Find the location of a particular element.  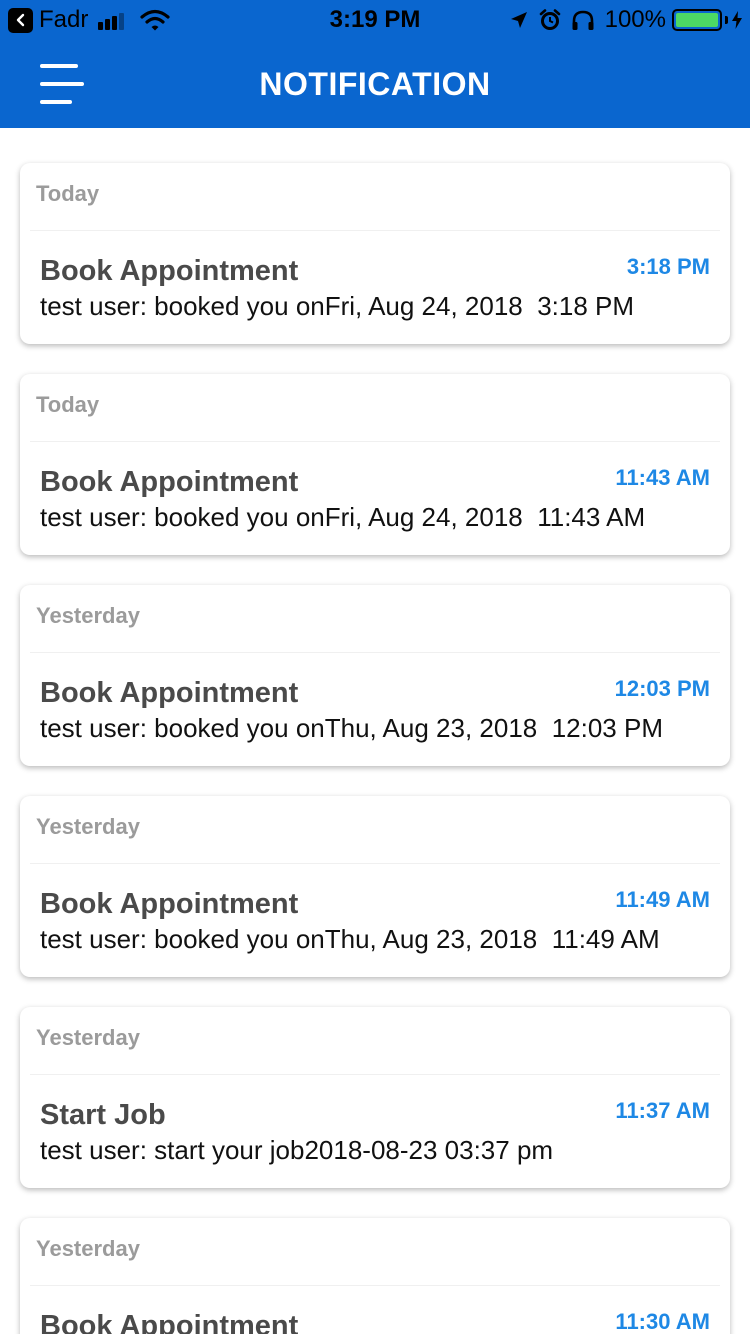

nav-bar: NOTIFICATION is located at coordinates (375, 84).